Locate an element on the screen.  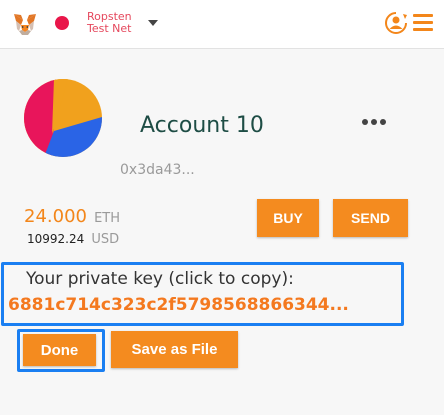
chevron-down-icon is located at coordinates (153, 23).